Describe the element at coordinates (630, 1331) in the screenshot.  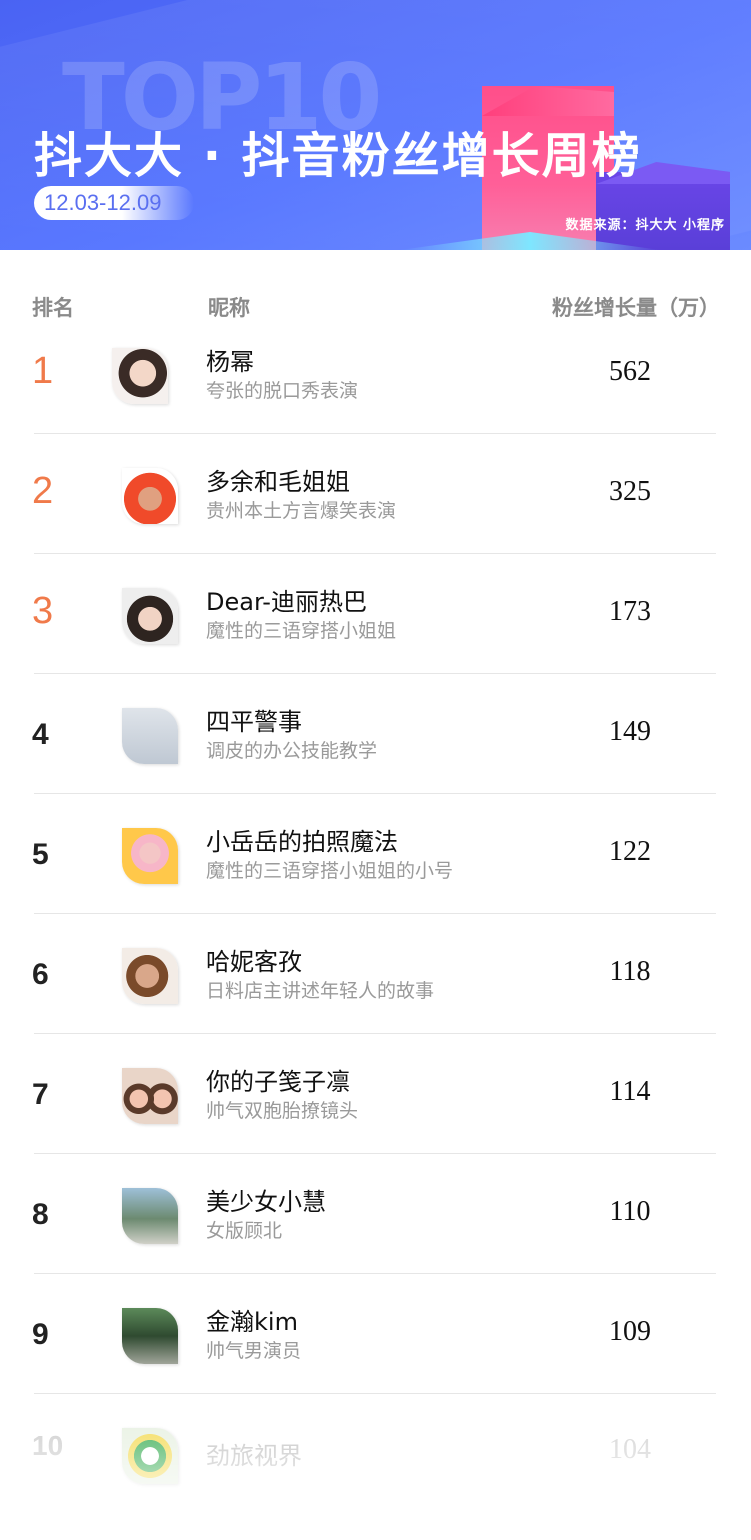
I see `follower-growth-value: 109` at that location.